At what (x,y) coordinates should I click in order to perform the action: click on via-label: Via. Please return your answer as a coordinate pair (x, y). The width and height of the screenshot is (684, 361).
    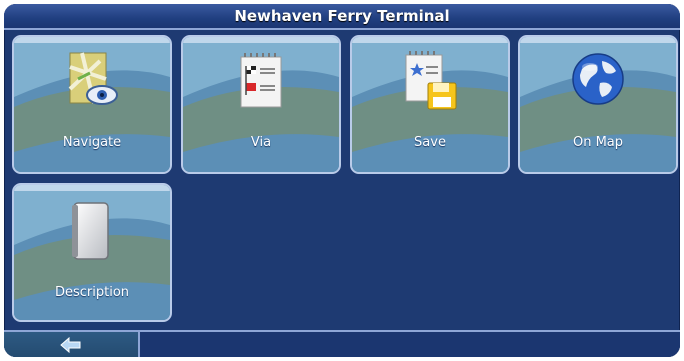
    Looking at the image, I should click on (261, 142).